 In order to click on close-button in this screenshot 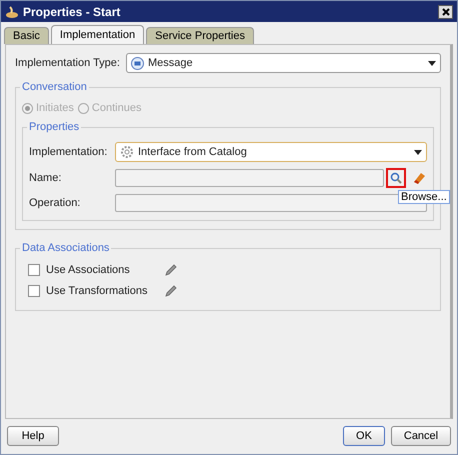, I will do `click(445, 11)`.